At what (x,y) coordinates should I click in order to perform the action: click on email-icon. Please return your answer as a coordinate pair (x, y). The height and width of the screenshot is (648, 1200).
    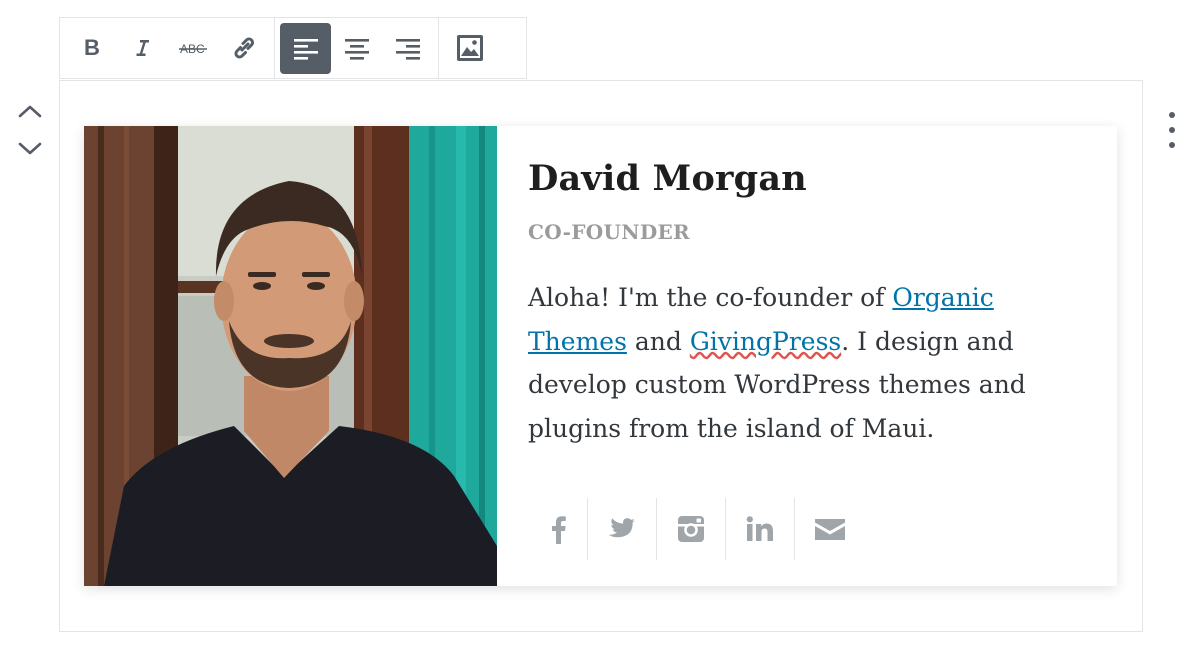
    Looking at the image, I should click on (829, 529).